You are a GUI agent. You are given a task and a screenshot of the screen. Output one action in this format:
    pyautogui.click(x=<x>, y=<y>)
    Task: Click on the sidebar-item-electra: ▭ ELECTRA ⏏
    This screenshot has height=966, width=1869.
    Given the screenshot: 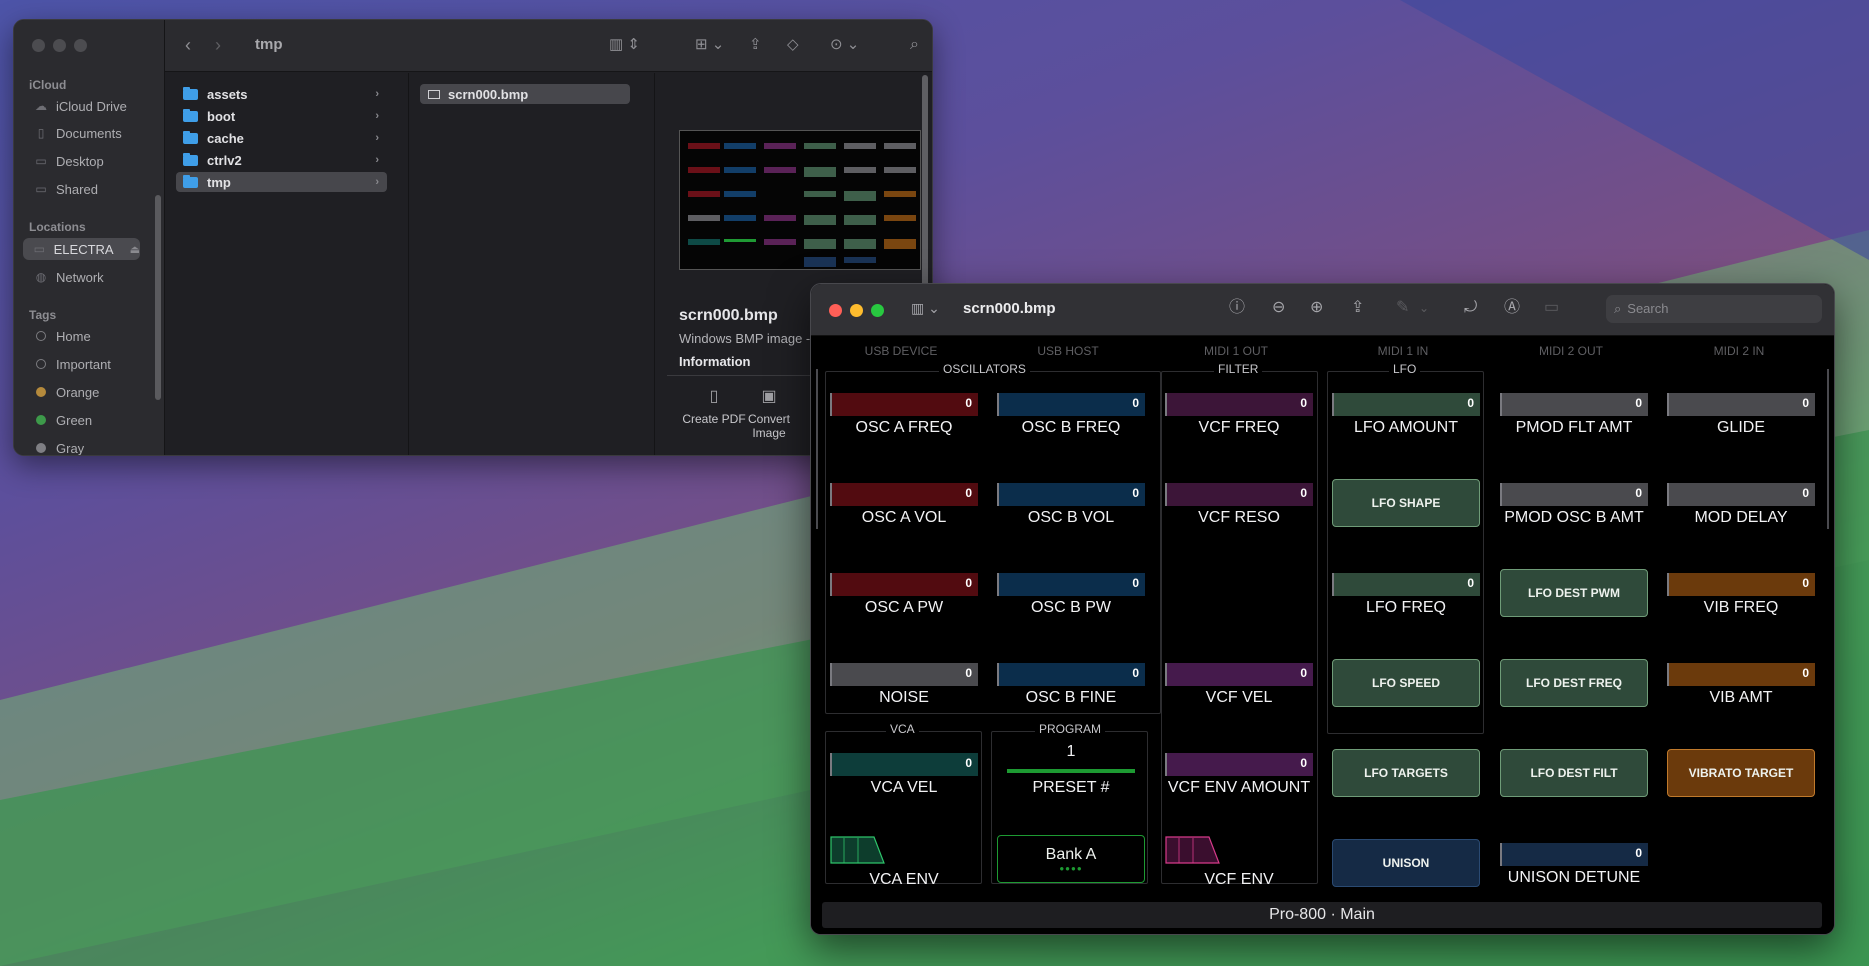 What is the action you would take?
    pyautogui.click(x=81, y=249)
    